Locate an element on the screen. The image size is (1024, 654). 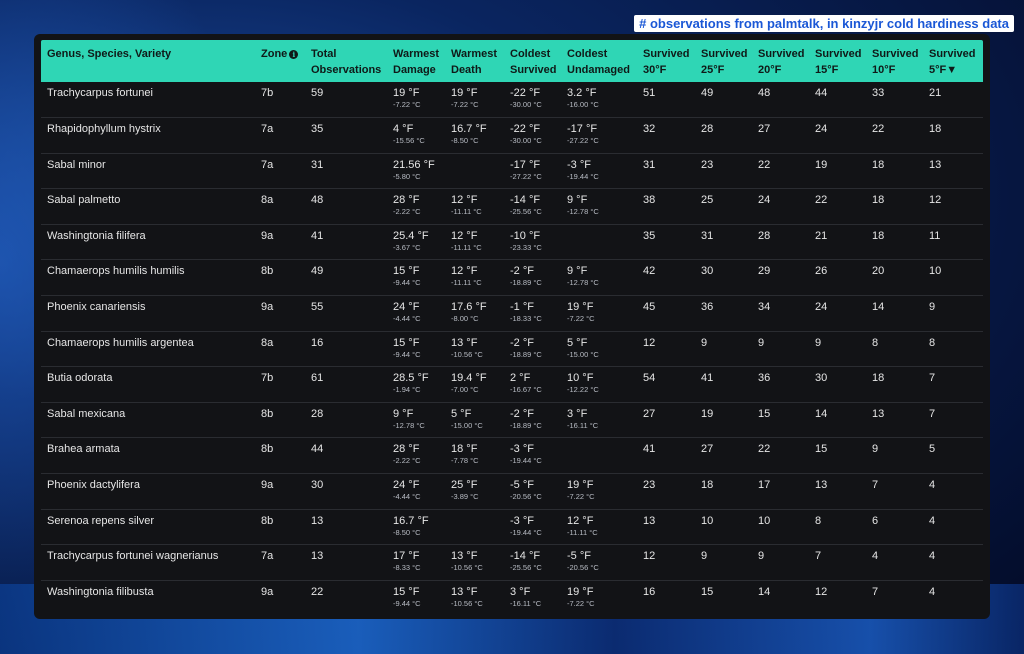
cell-survived-5: 4 is located at coordinates (953, 527).